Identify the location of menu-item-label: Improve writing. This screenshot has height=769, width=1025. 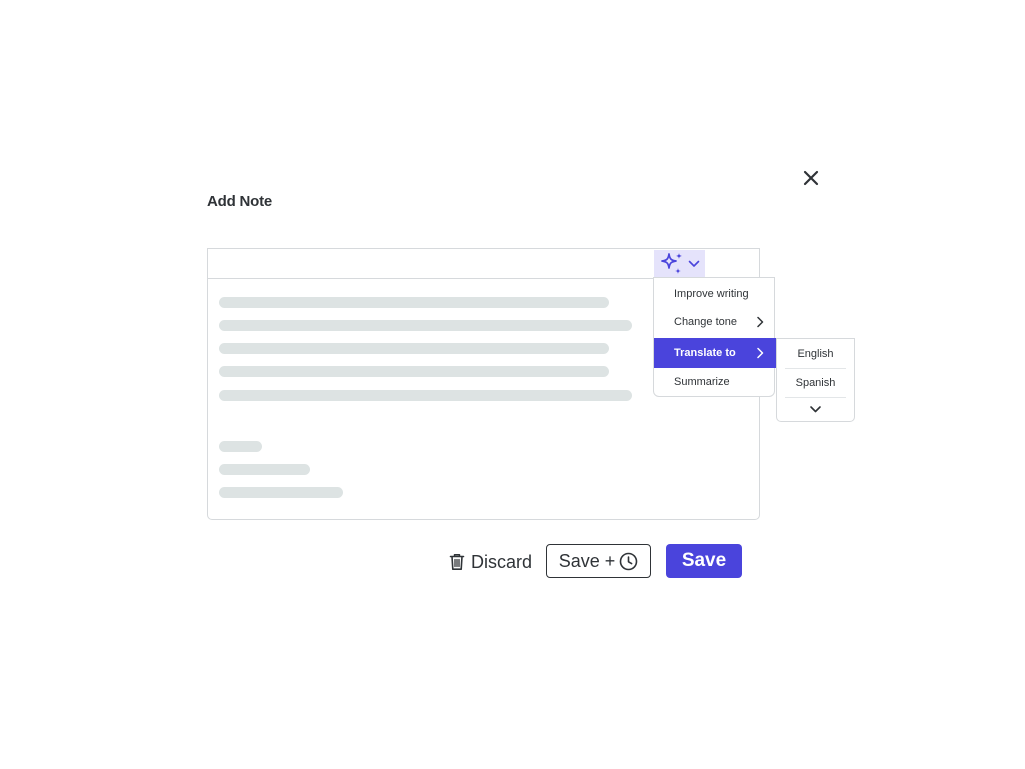
(711, 294).